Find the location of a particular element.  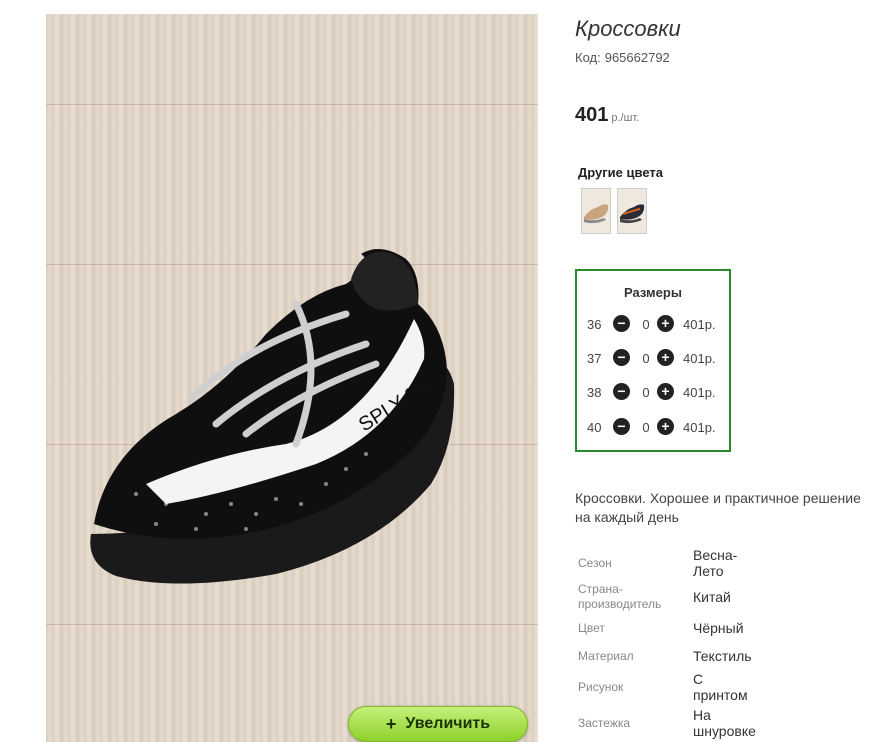

property-value: Текстиль is located at coordinates (722, 656).